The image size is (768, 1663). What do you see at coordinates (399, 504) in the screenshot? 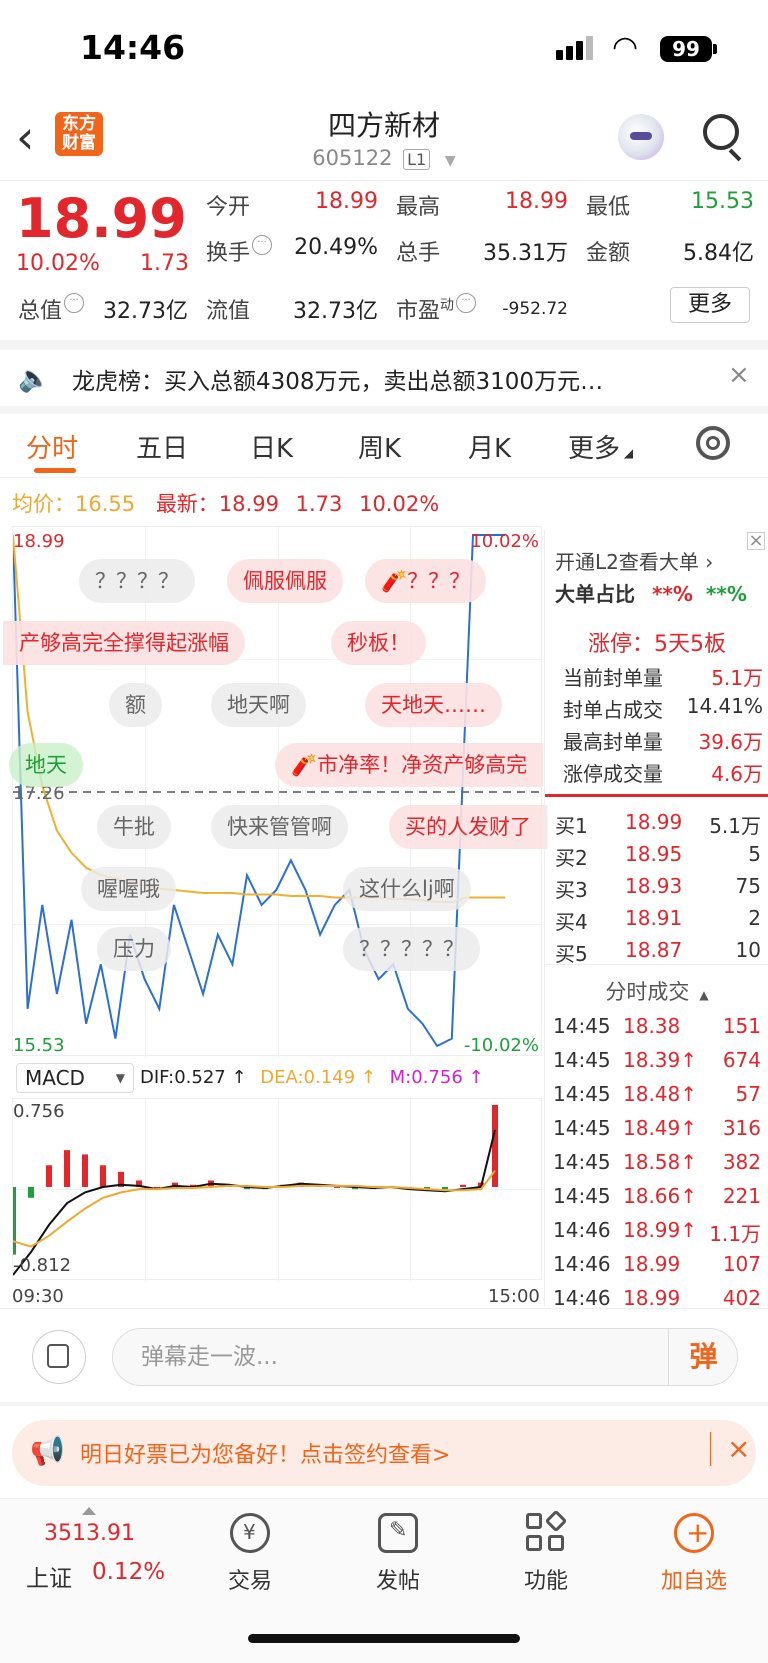
I see `last-pct: 10.02%` at bounding box center [399, 504].